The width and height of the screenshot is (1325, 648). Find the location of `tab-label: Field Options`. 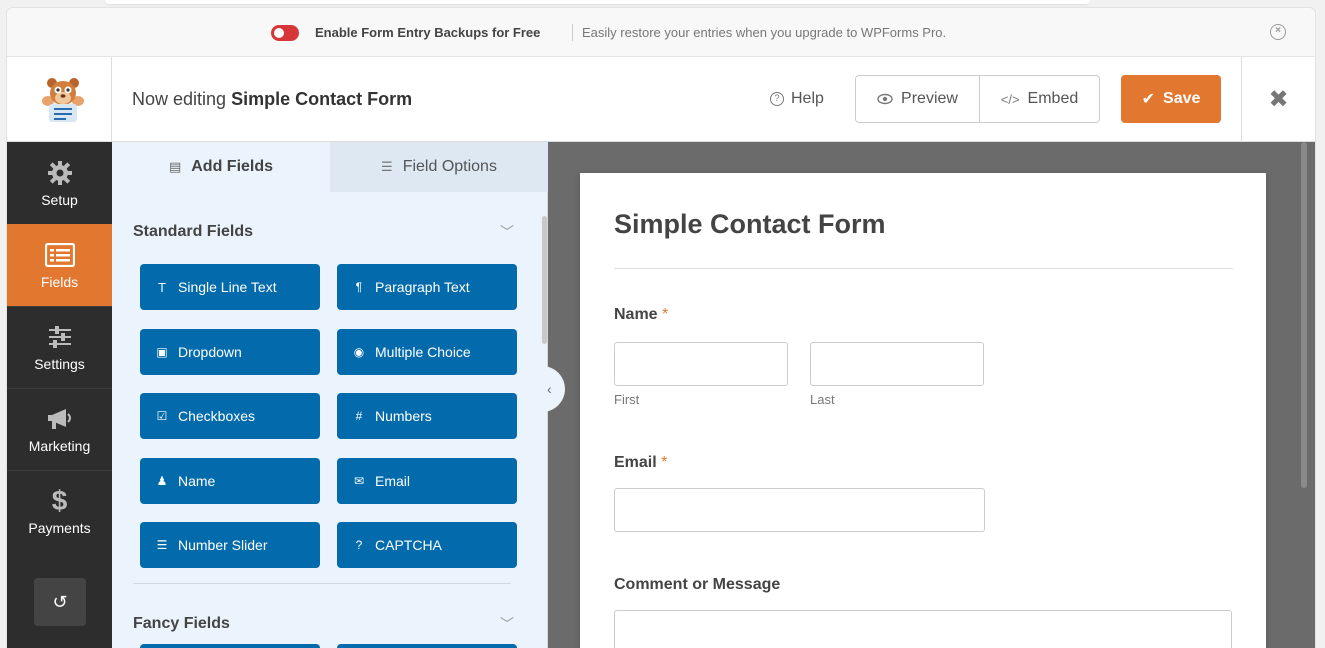

tab-label: Field Options is located at coordinates (449, 166).